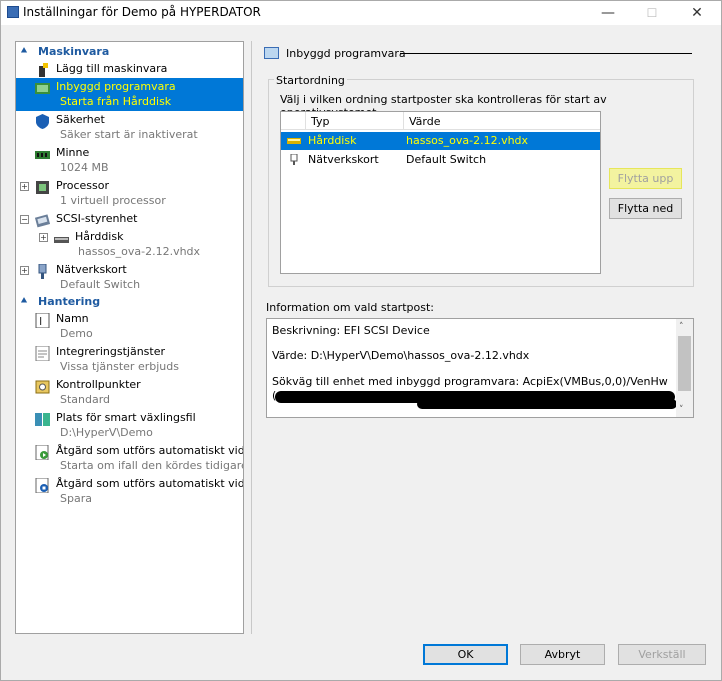 Image resolution: width=722 pixels, height=681 pixels. I want to click on list-header: Typ Värde, so click(440, 121).